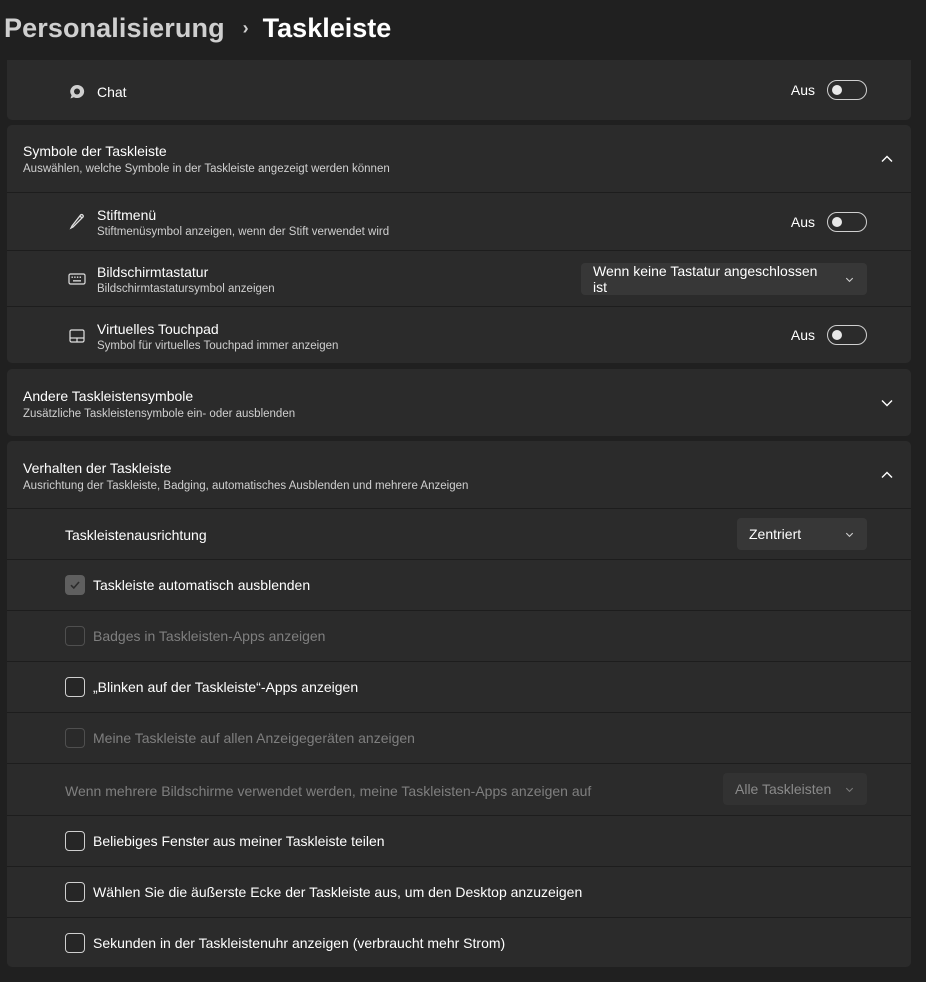  I want to click on bildschirmtastatur-dropdown-value: Wenn keine Tastatur angeschlossen ist, so click(705, 279).